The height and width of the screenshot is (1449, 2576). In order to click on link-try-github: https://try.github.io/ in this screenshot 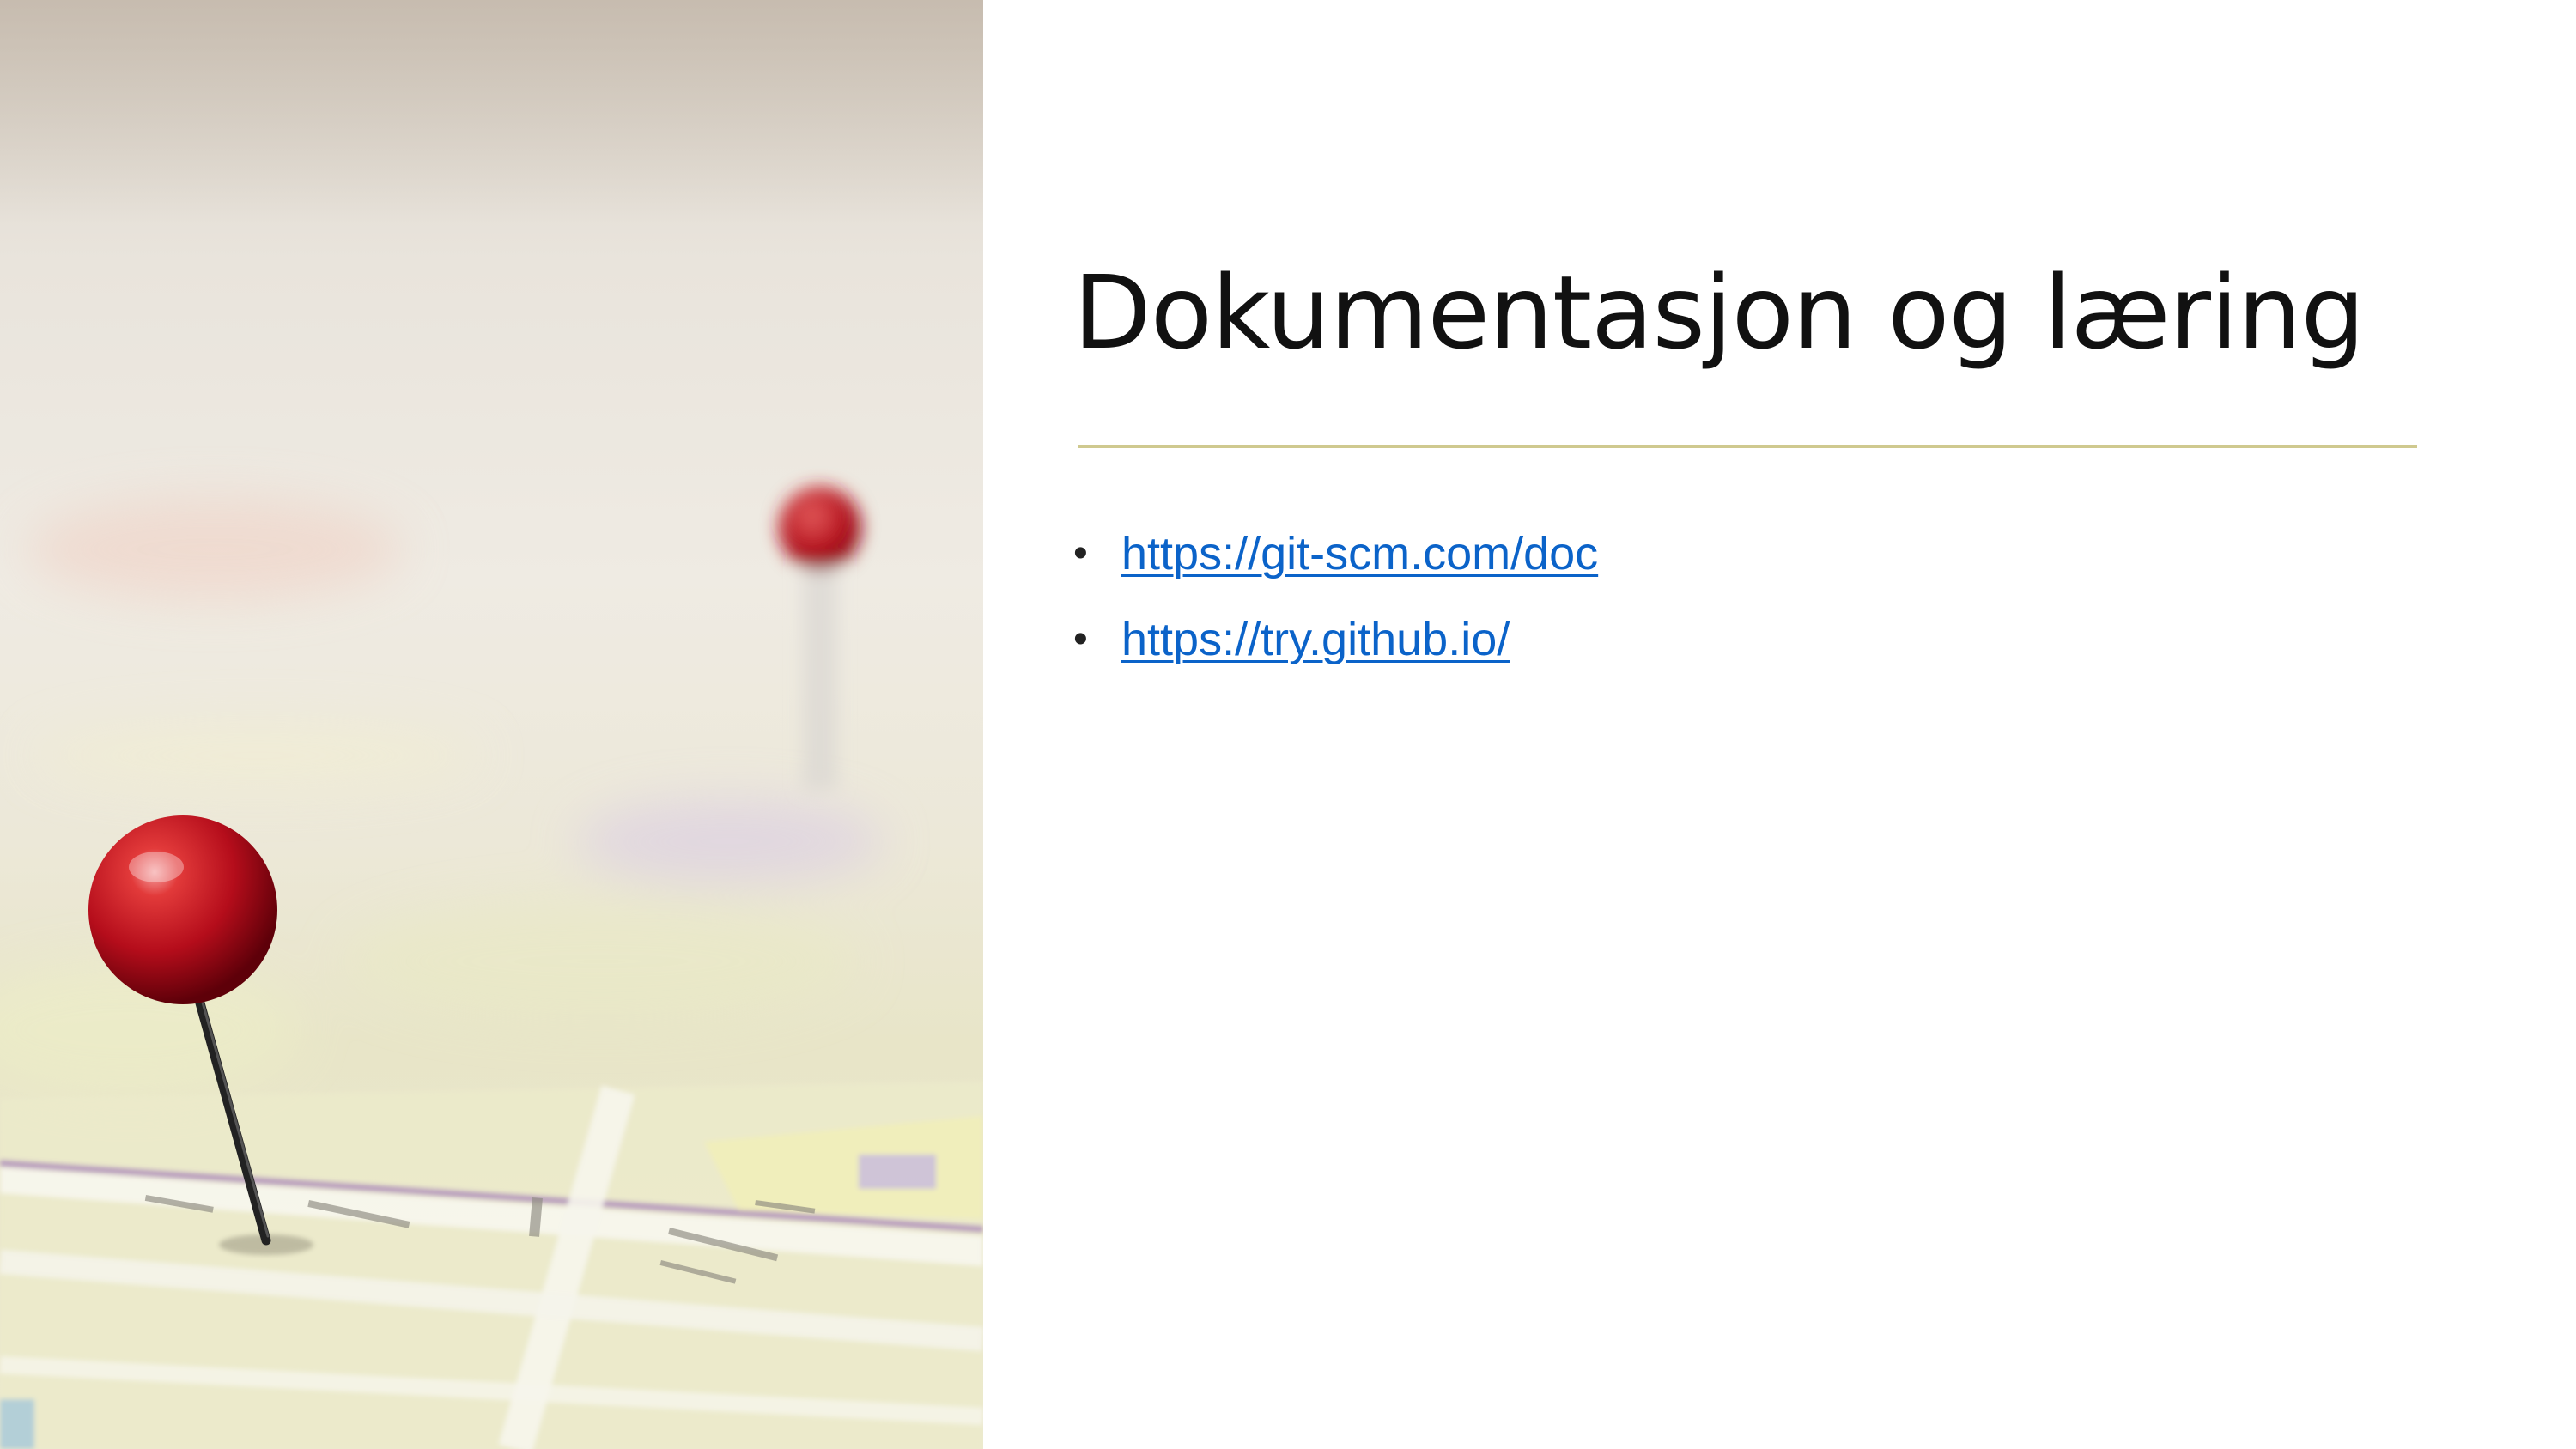, I will do `click(1316, 639)`.